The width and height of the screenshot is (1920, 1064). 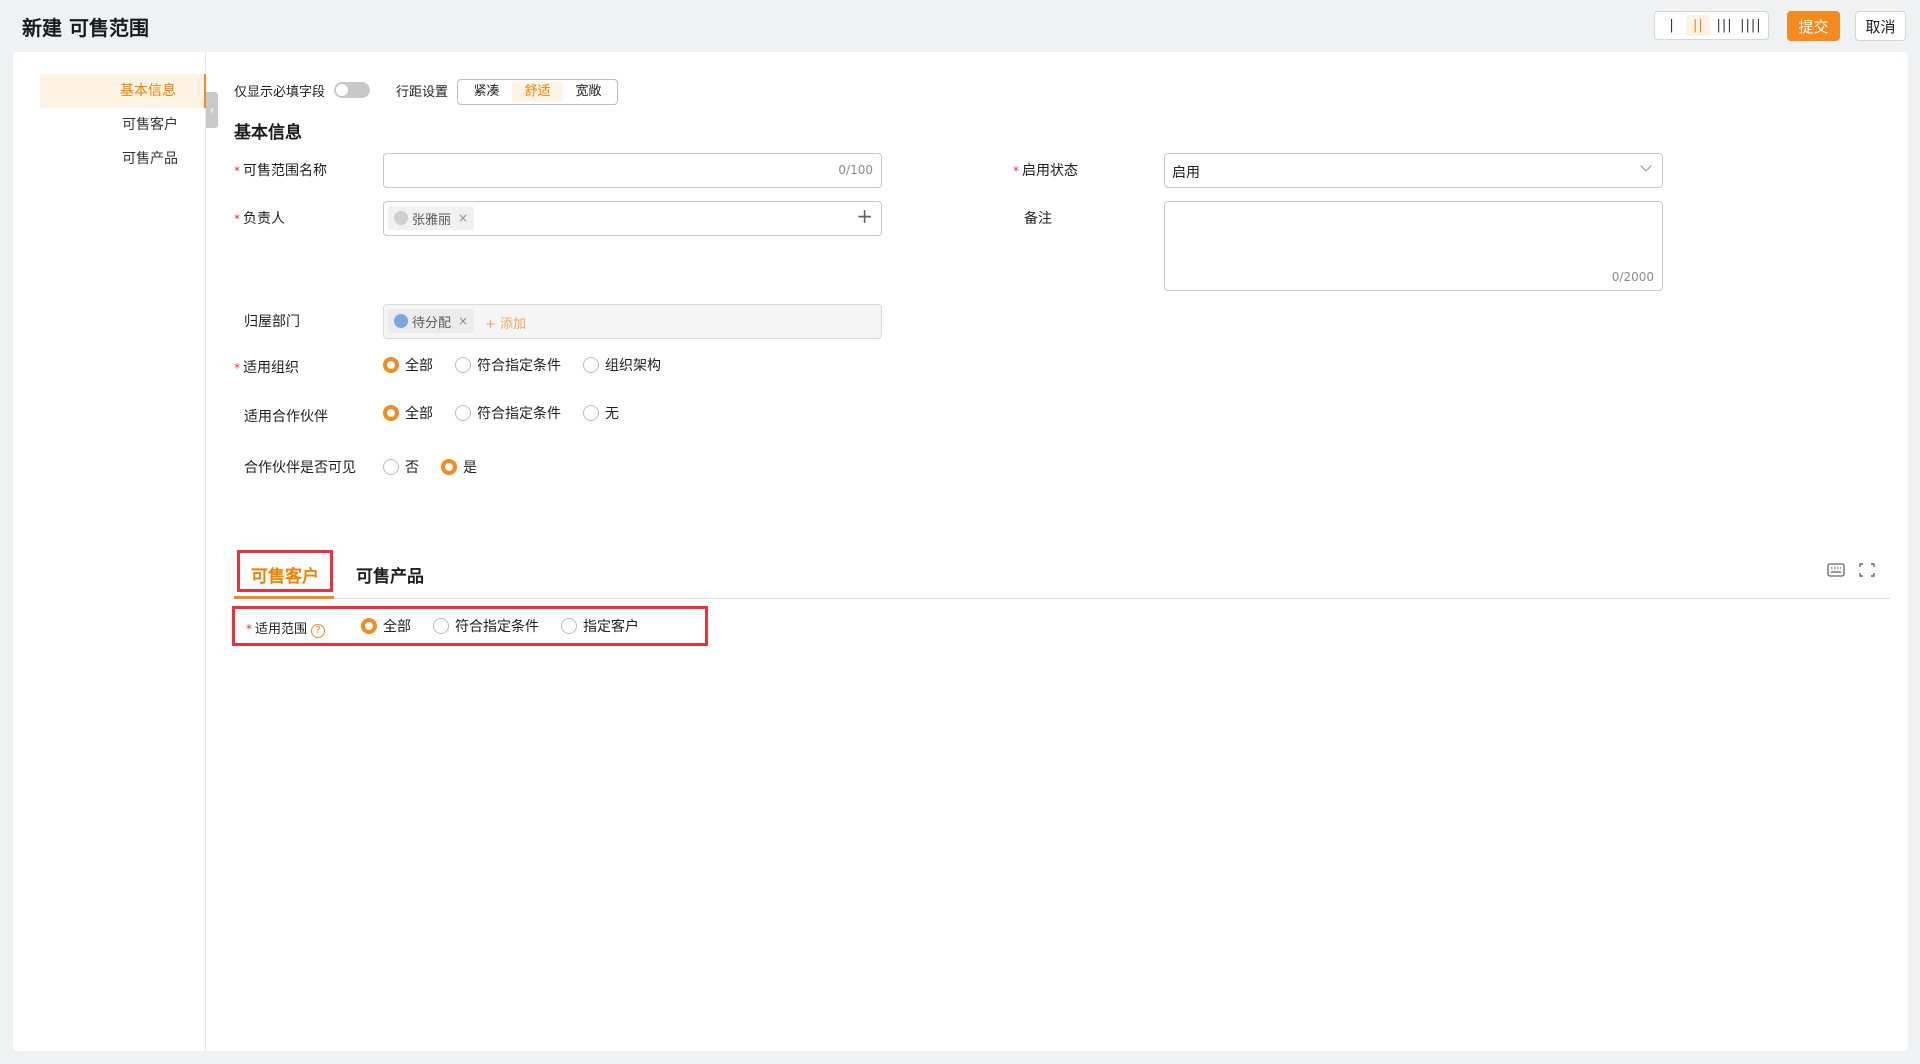 What do you see at coordinates (123, 159) in the screenshot?
I see `nav-item-sellable-products: 可售产品` at bounding box center [123, 159].